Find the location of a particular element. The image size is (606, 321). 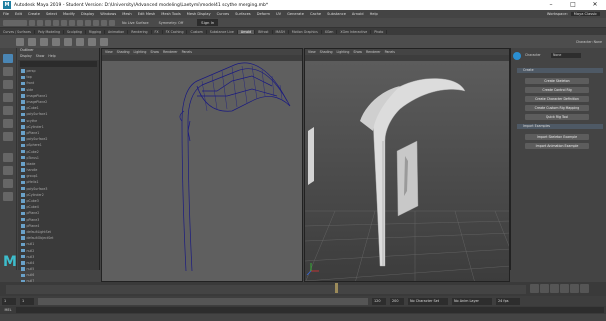

range-end-field: 120 is located at coordinates (379, 301).